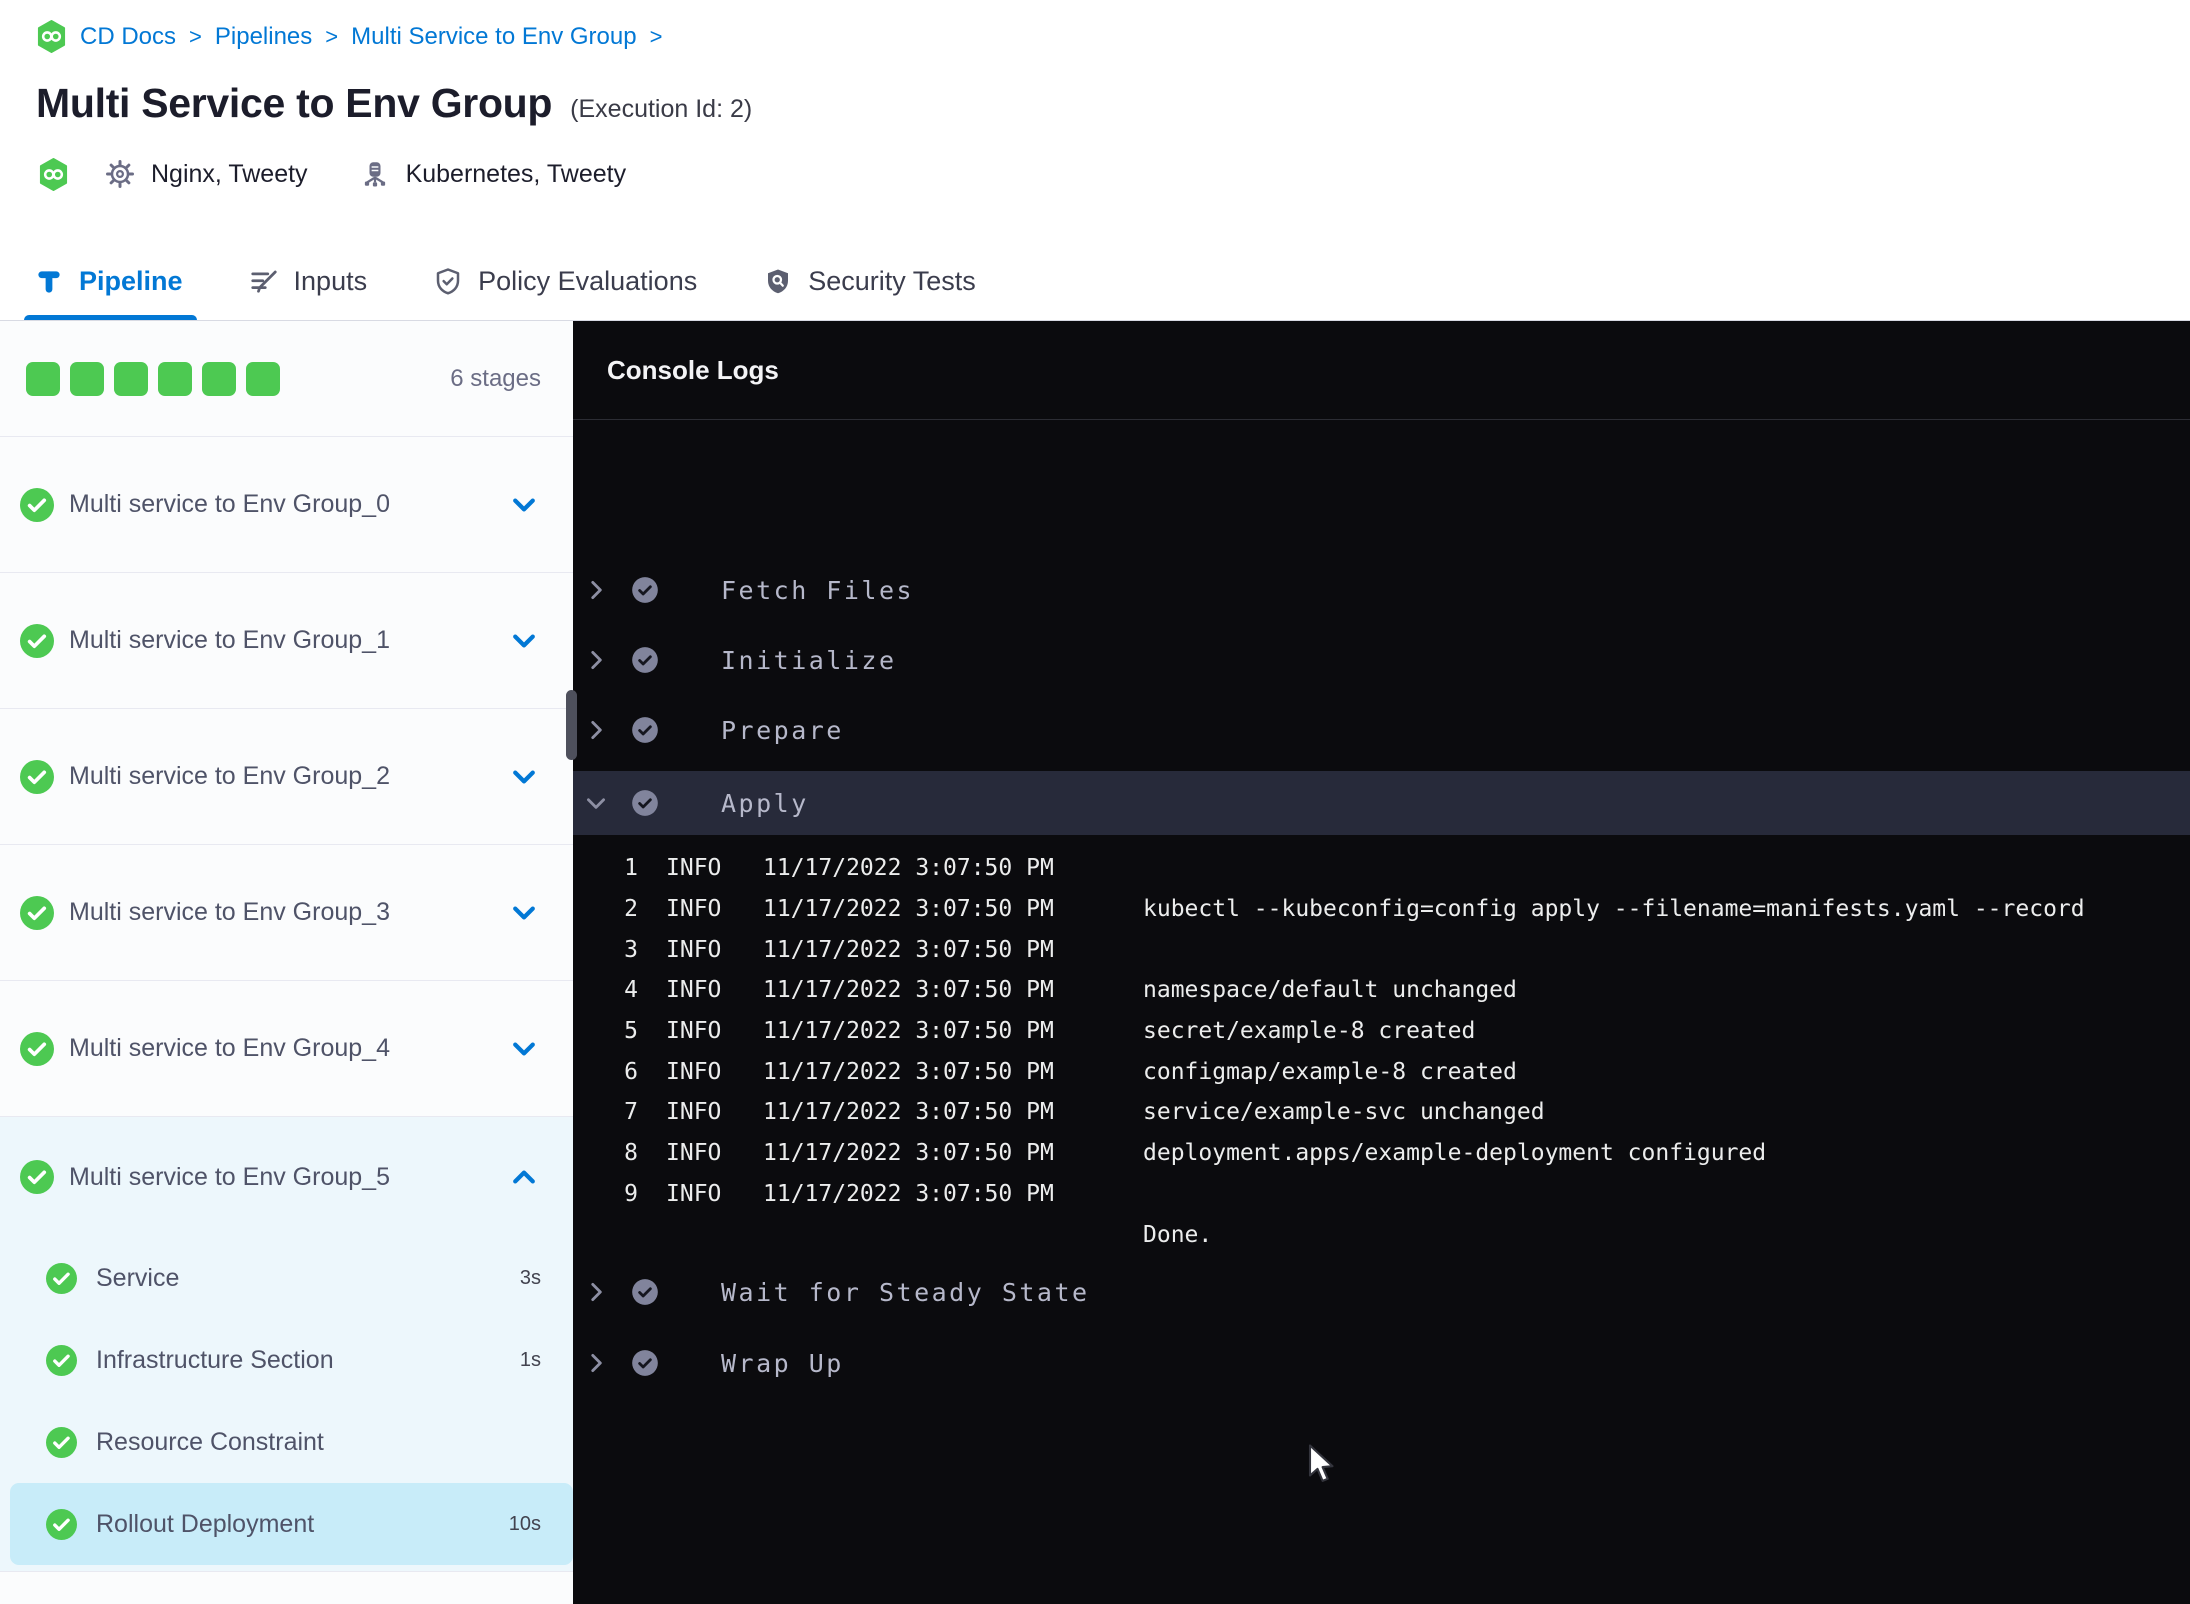 This screenshot has width=2190, height=1604. I want to click on step-duration: 10s, so click(524, 1523).